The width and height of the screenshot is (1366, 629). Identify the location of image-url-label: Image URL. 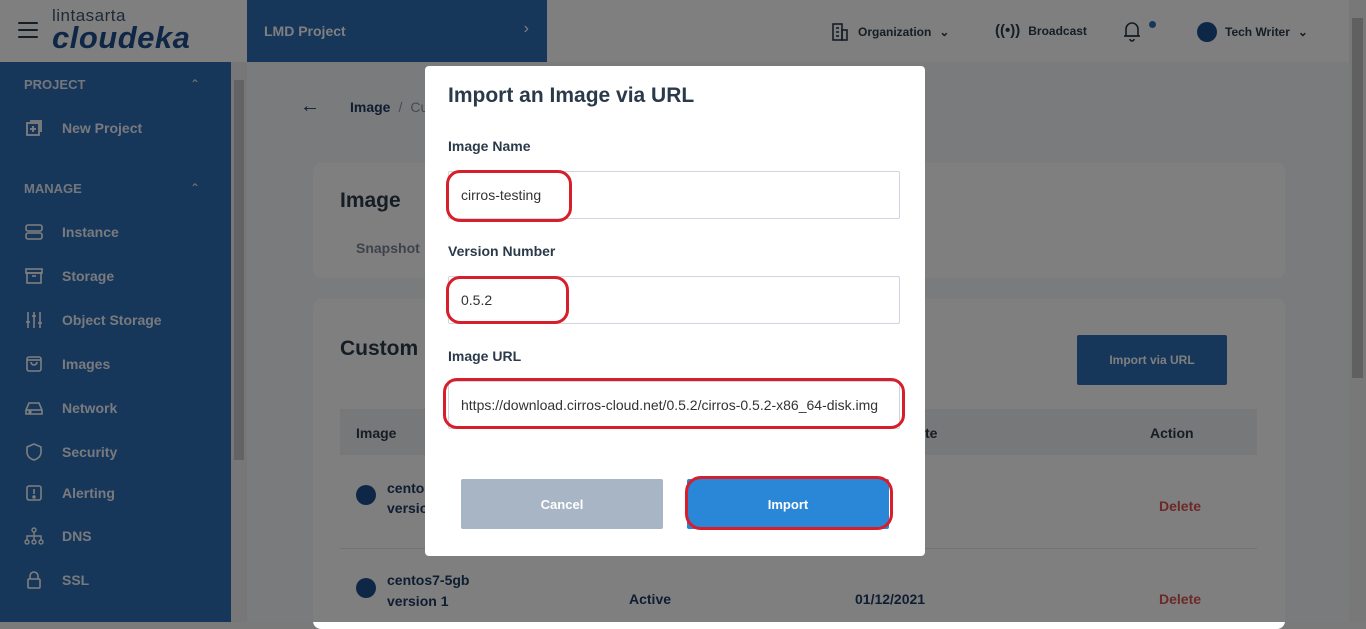
(485, 356).